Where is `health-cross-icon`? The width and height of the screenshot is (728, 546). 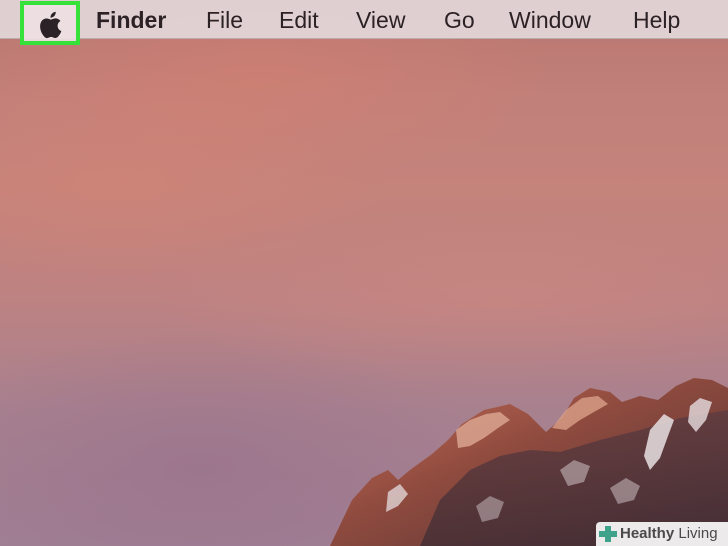
health-cross-icon is located at coordinates (608, 534).